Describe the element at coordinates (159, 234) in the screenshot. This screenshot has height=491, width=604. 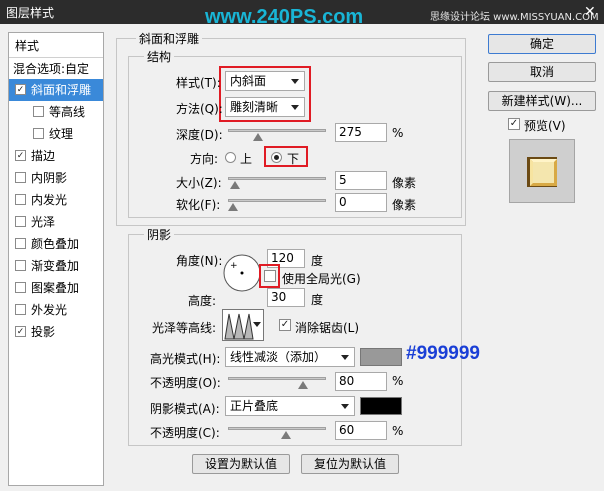
I see `shading-title: 阴影` at that location.